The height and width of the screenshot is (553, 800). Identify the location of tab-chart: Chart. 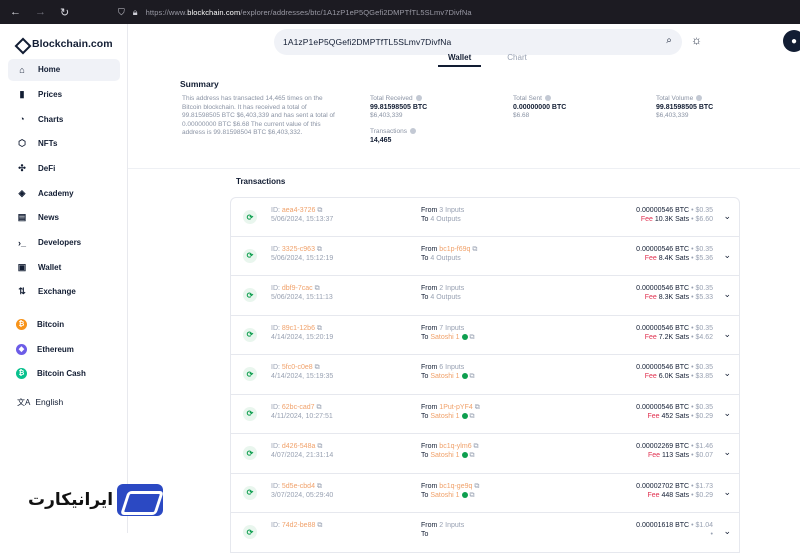
(517, 60).